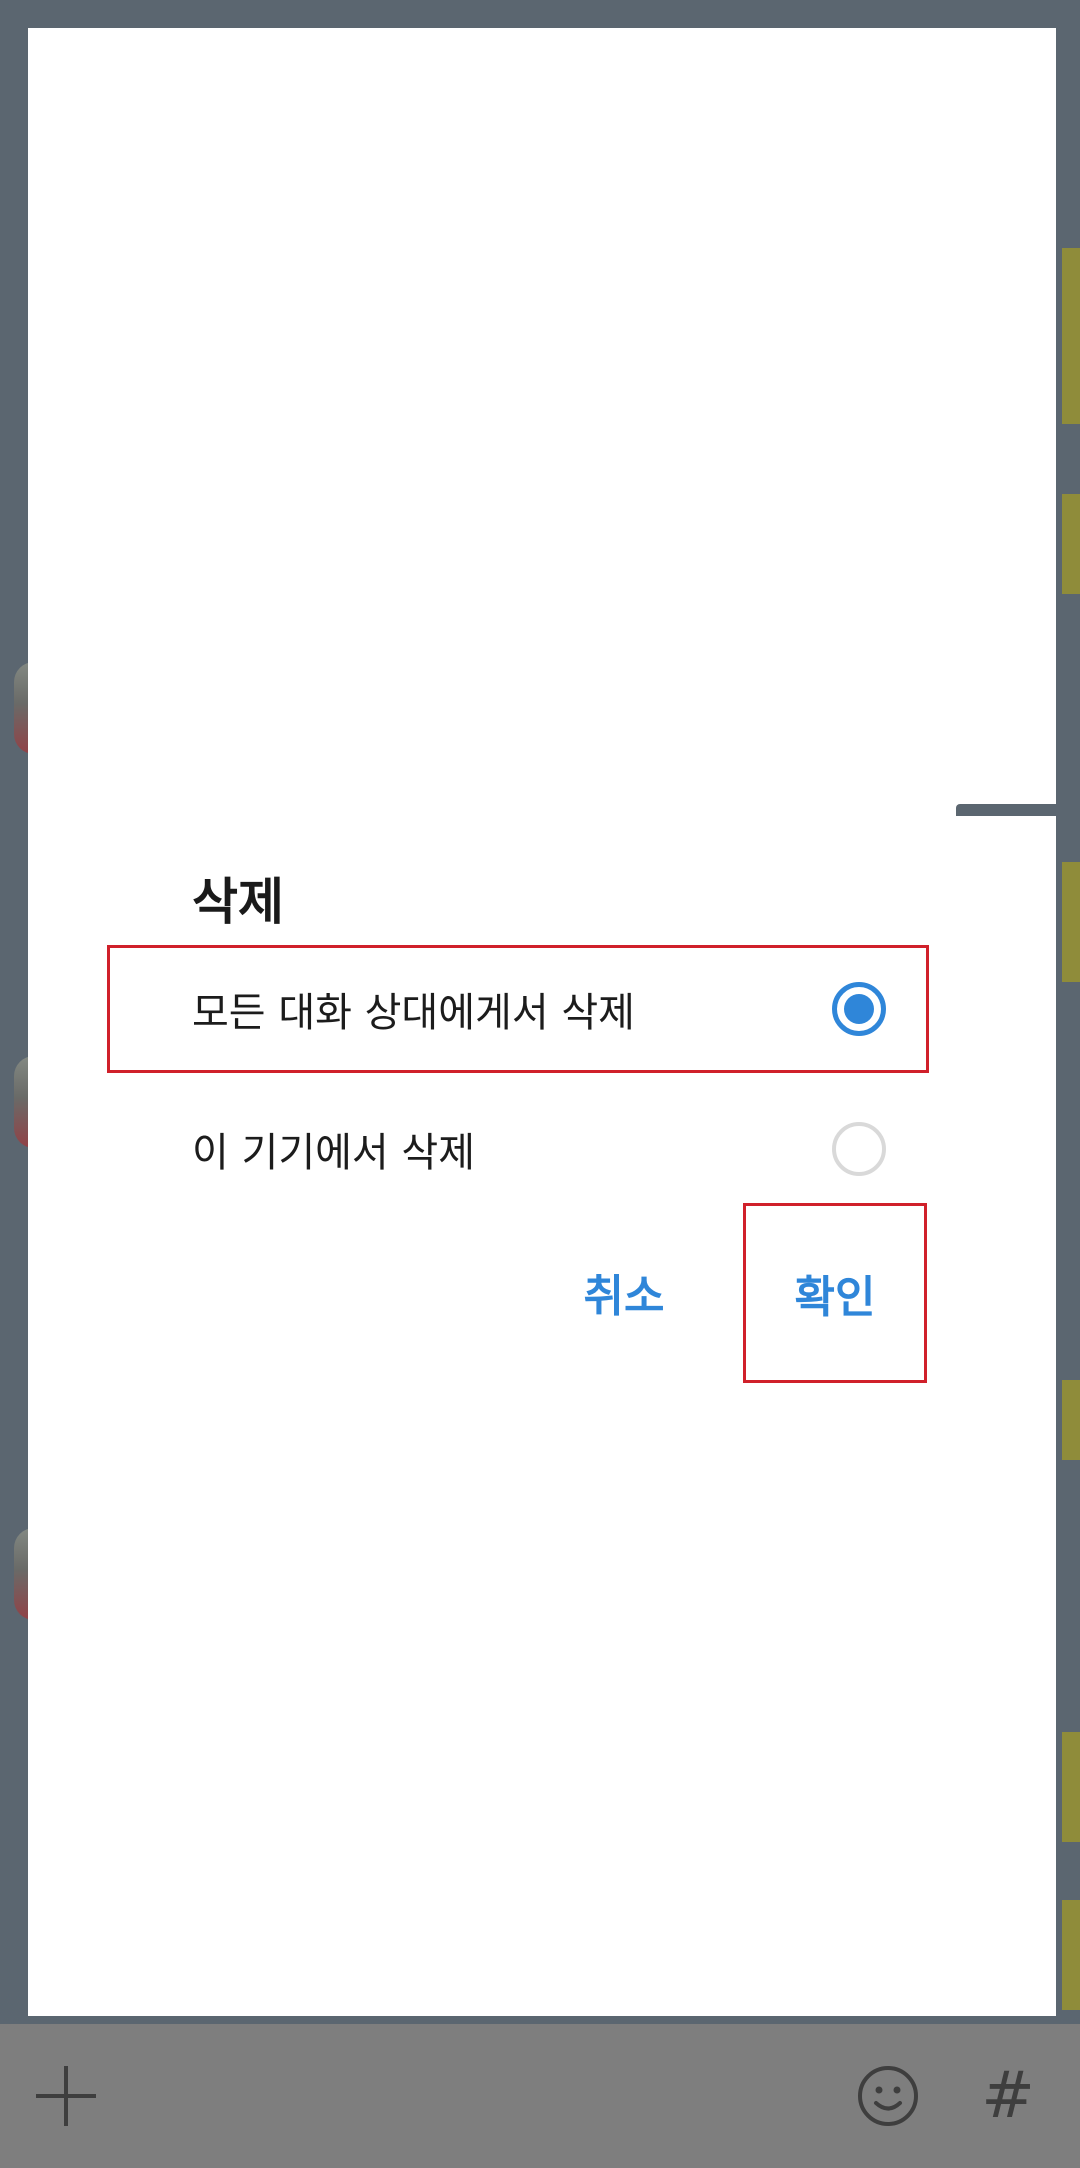 The width and height of the screenshot is (1080, 2168). I want to click on emoji-icon, so click(888, 2096).